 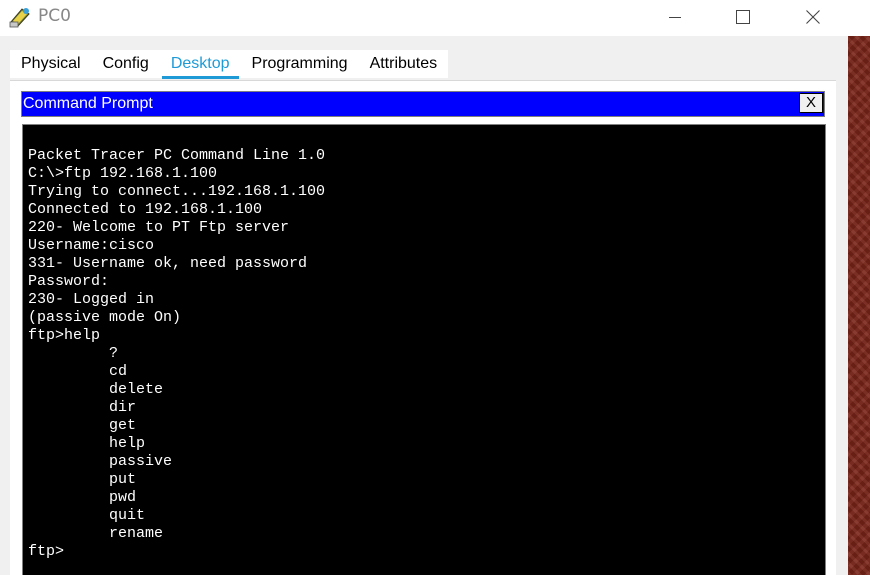 I want to click on terminal-line: Trying to connect...192.168.1.100, so click(x=177, y=191).